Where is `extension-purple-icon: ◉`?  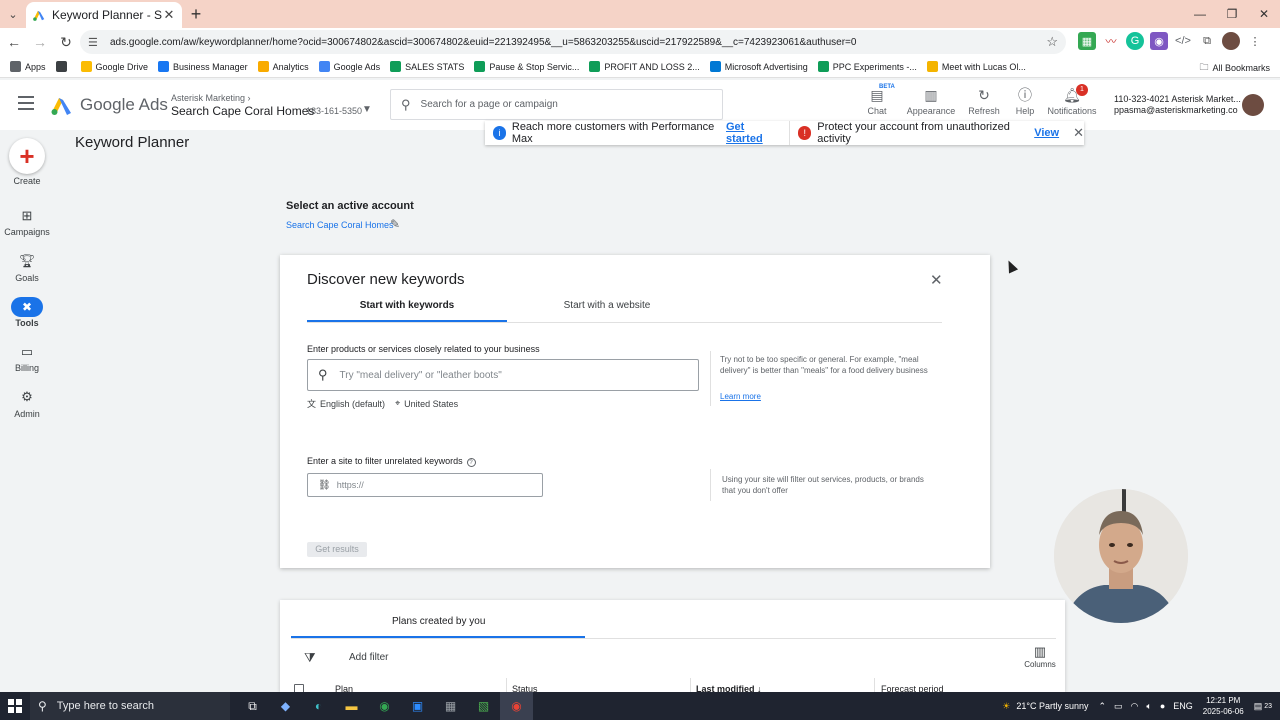 extension-purple-icon: ◉ is located at coordinates (1159, 41).